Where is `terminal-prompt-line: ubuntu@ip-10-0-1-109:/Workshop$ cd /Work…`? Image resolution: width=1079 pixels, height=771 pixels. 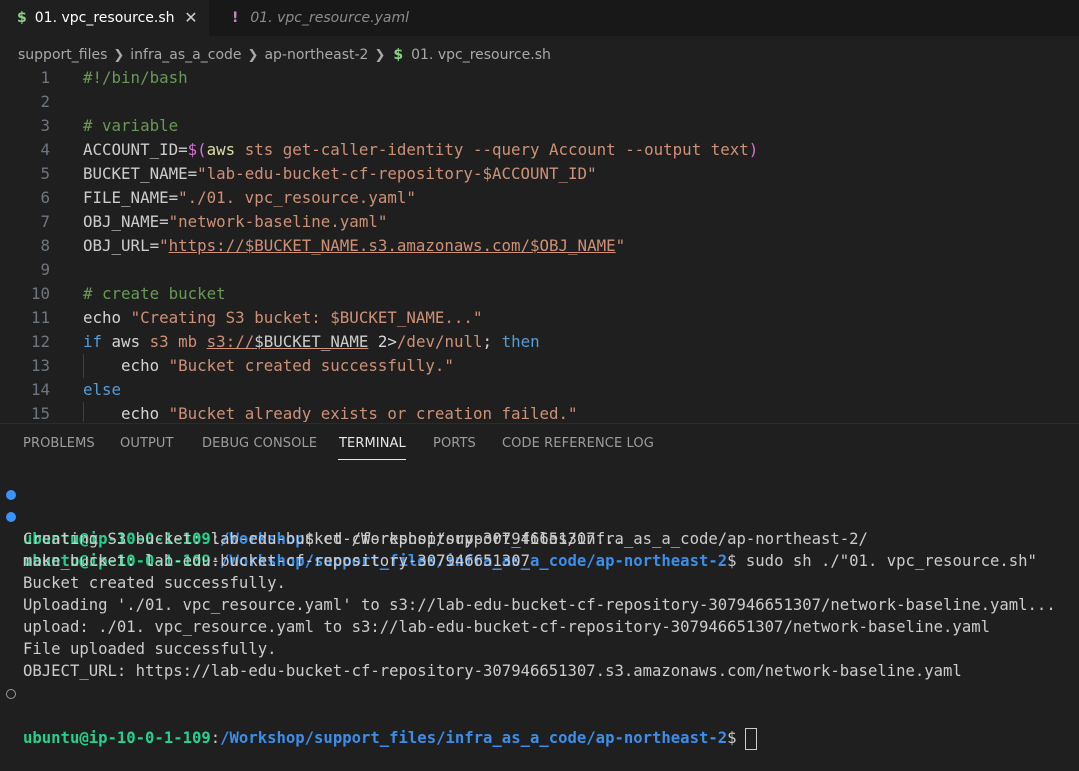
terminal-prompt-line: ubuntu@ip-10-0-1-109:/Workshop$ cd /Work… is located at coordinates (434, 516).